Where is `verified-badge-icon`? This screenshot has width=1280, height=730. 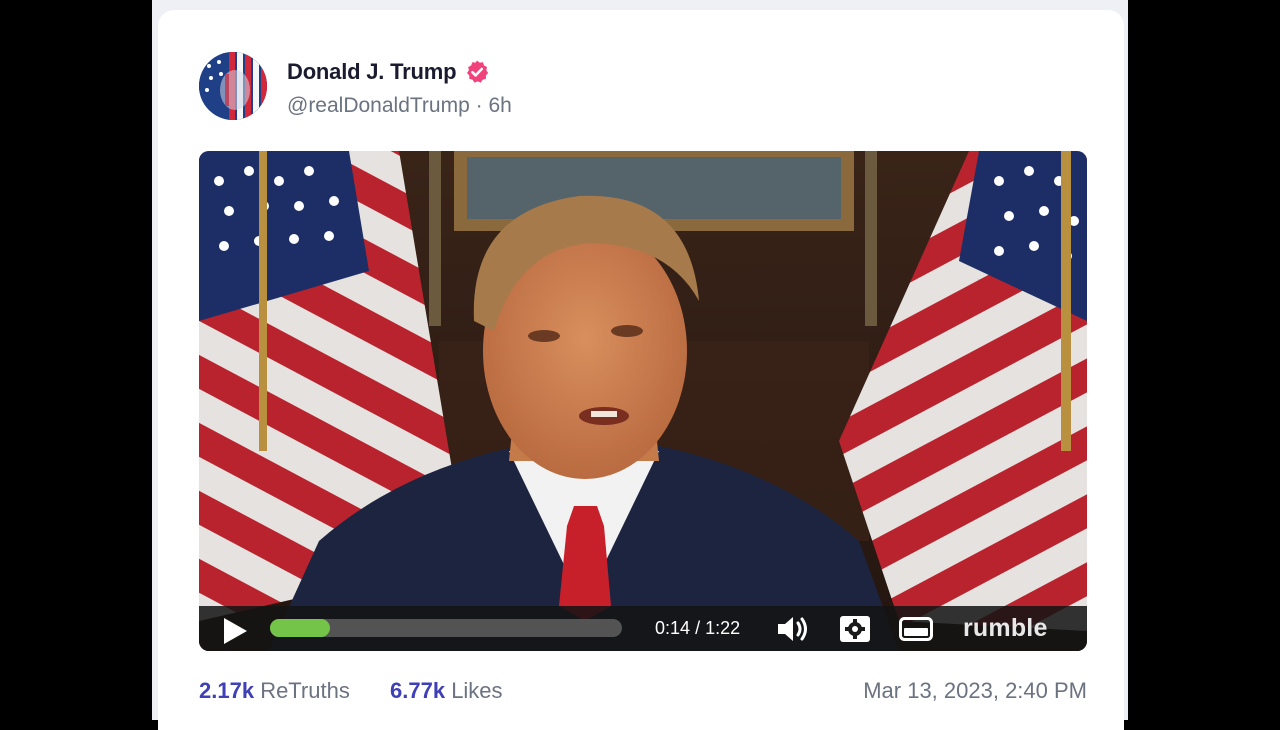
verified-badge-icon is located at coordinates (477, 72).